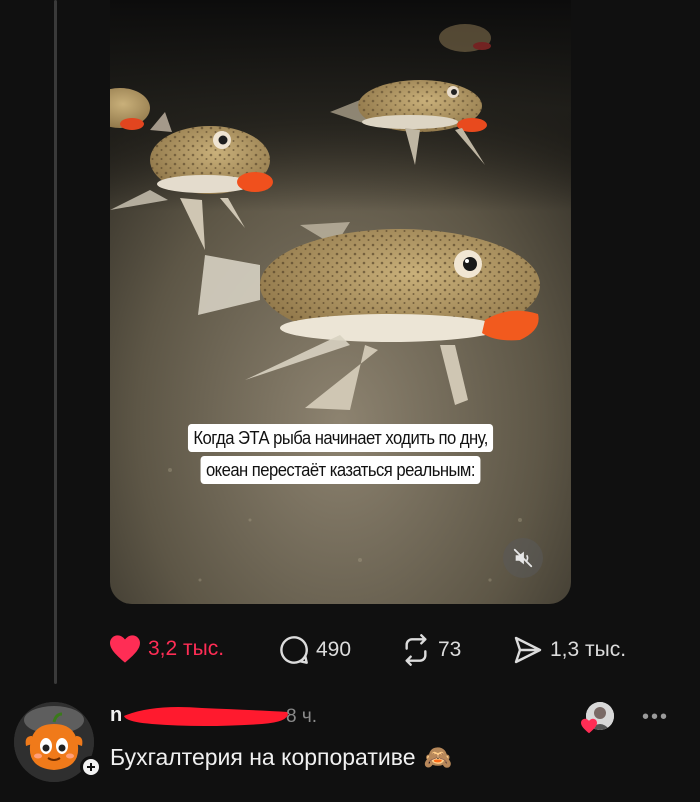 This screenshot has width=700, height=802. Describe the element at coordinates (598, 720) in the screenshot. I see `author-liked-indicator` at that location.